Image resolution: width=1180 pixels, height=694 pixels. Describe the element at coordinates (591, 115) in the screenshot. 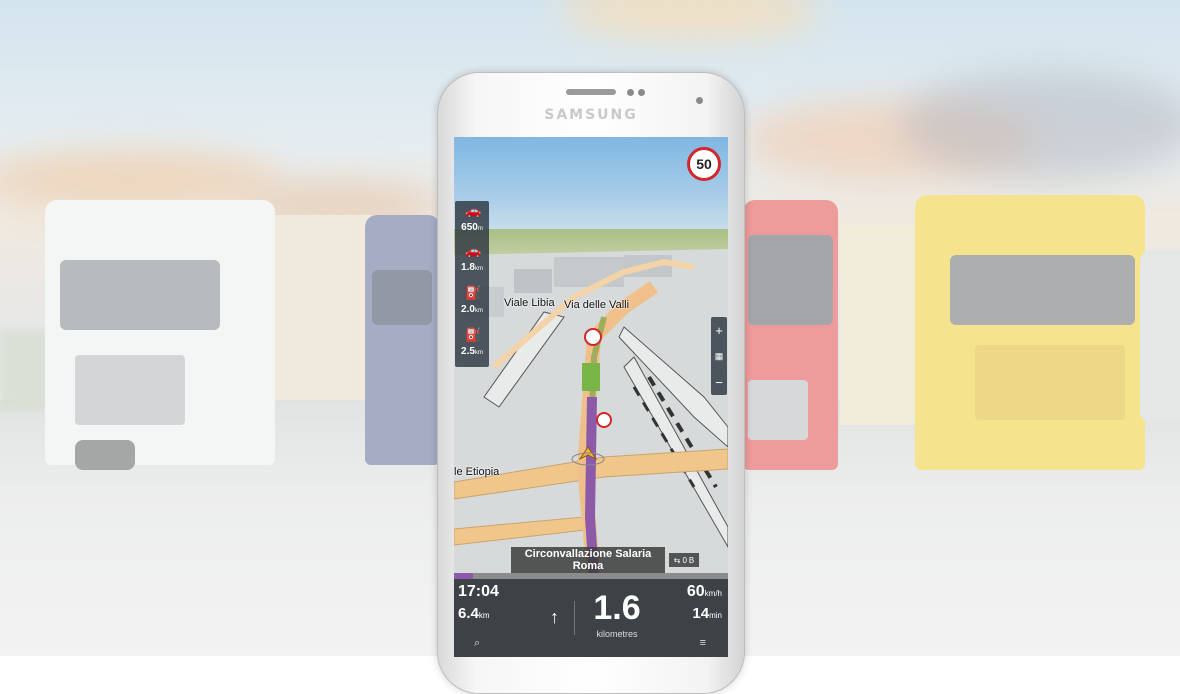

I see `phone-brand: SAMSUNG` at that location.